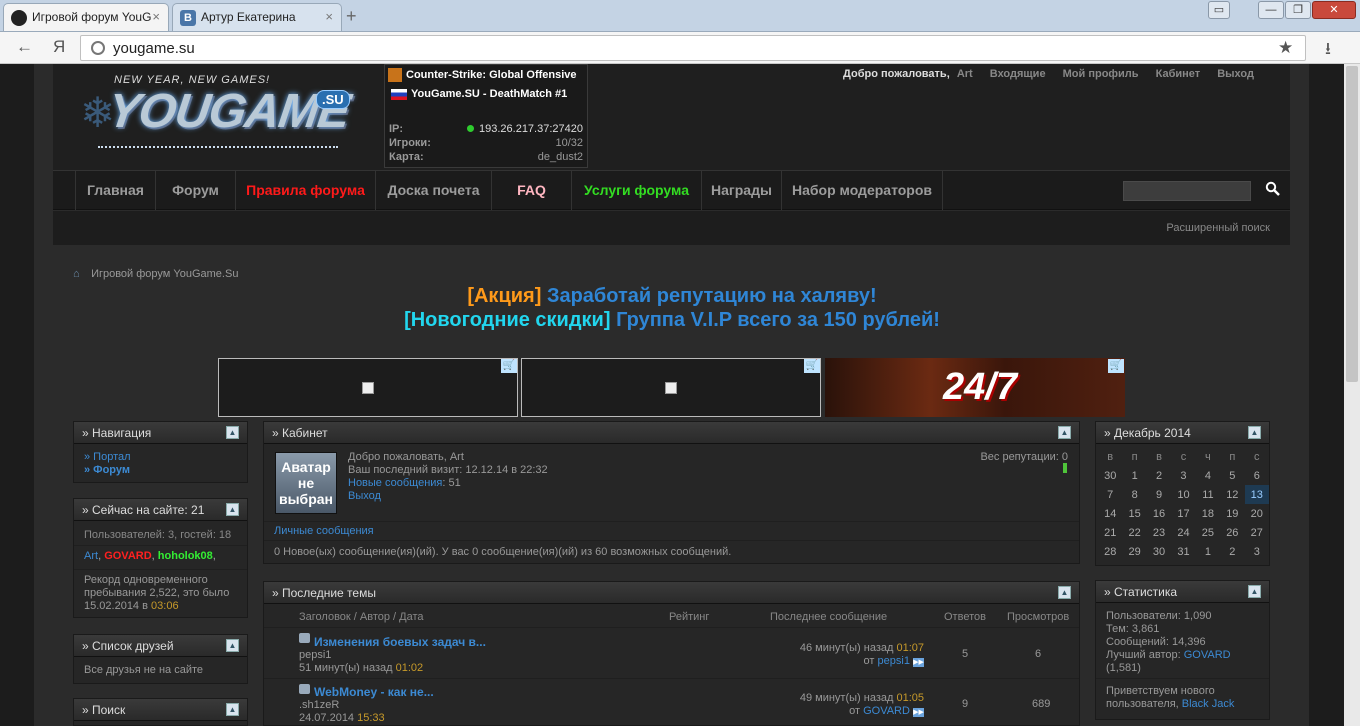  What do you see at coordinates (531, 129) in the screenshot?
I see `server-ip: 193.26.217.37:27420` at bounding box center [531, 129].